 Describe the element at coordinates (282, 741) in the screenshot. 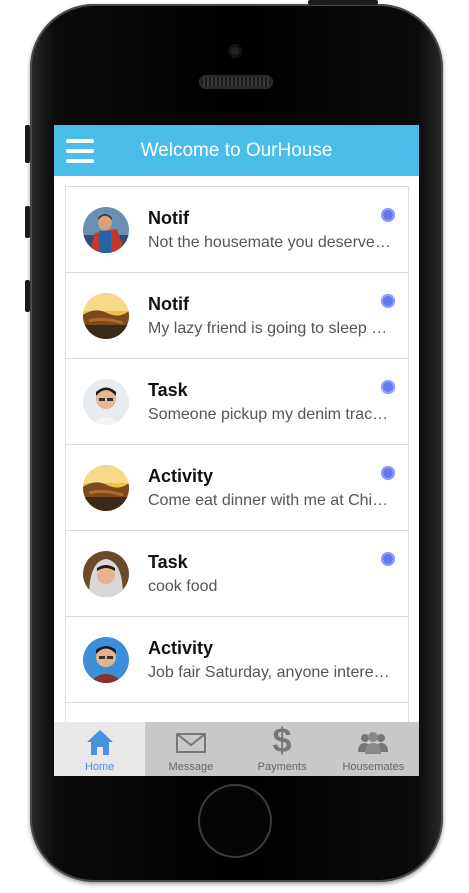

I see `dollar-icon: $` at that location.